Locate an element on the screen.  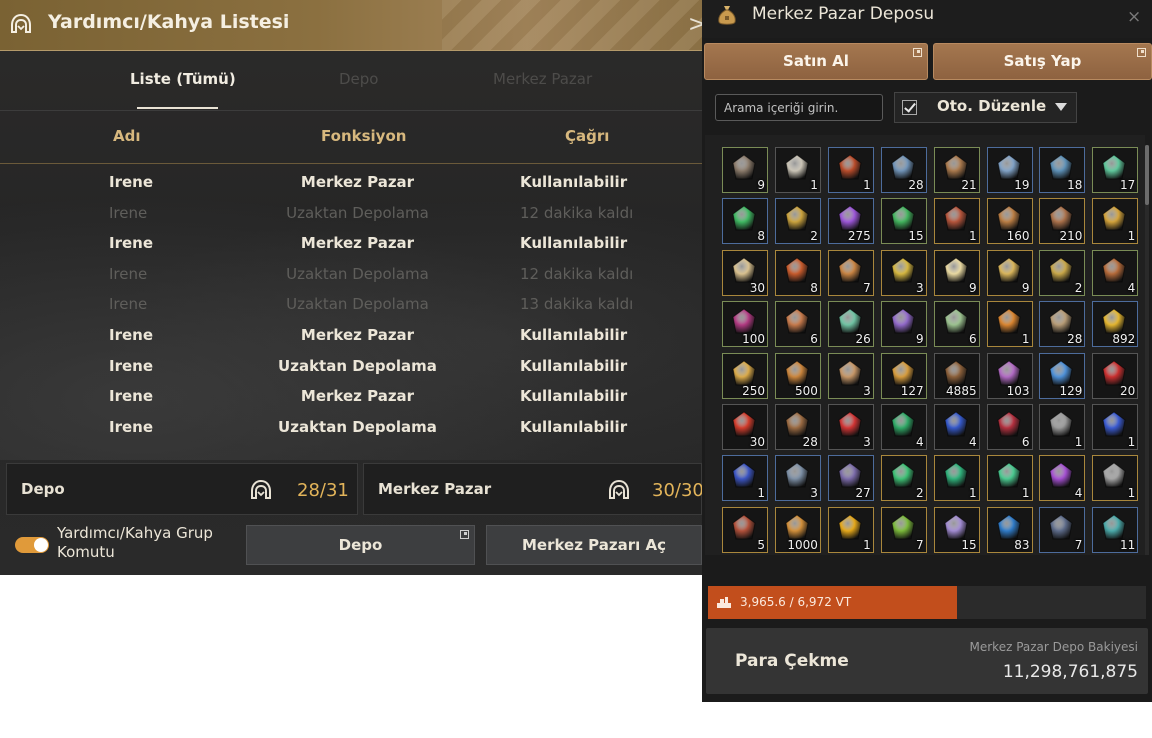
storage-capacity-box: Depo 28/31 is located at coordinates (182, 489).